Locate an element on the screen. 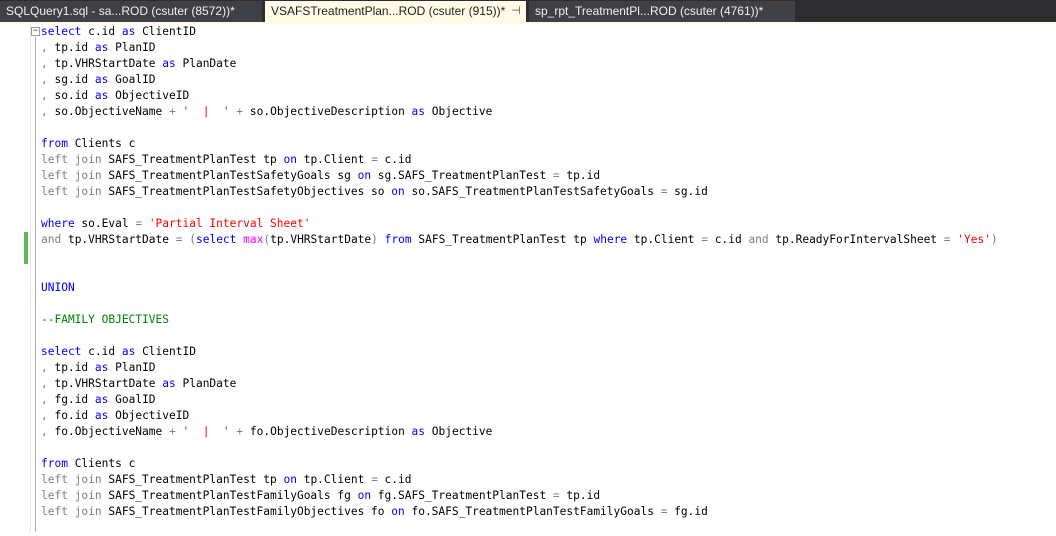 The image size is (1056, 536). code-token: and is located at coordinates (51, 239).